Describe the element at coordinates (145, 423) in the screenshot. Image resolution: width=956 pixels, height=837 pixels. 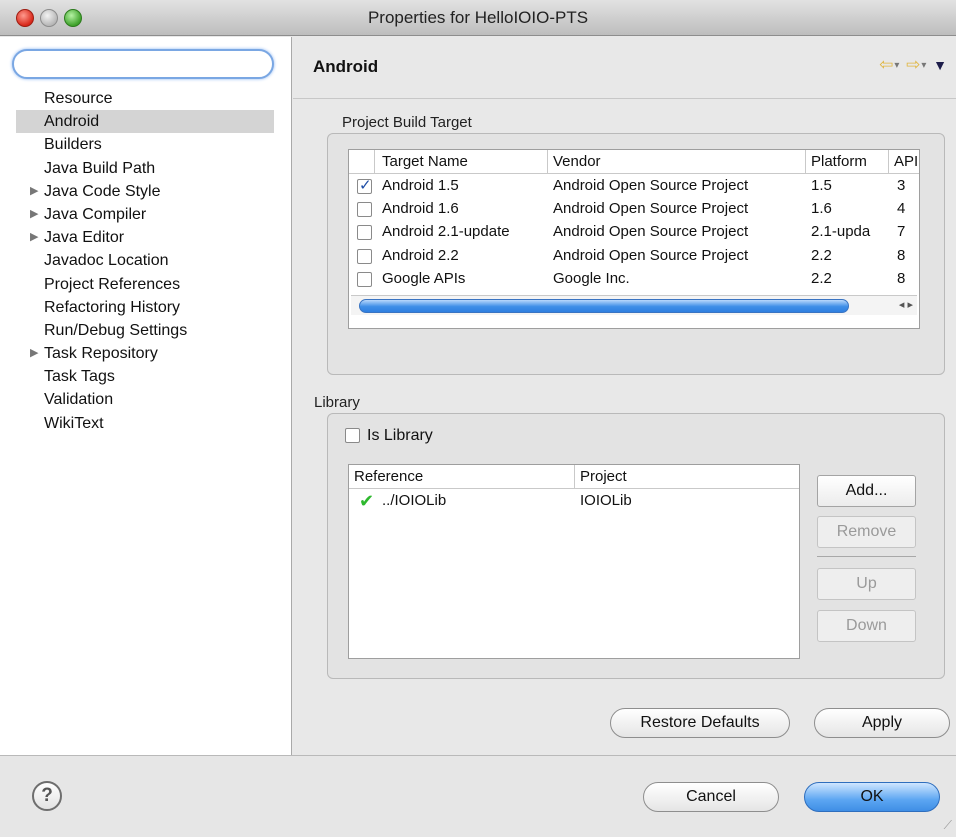
I see `sidebar-item-wikitext: WikiText` at that location.